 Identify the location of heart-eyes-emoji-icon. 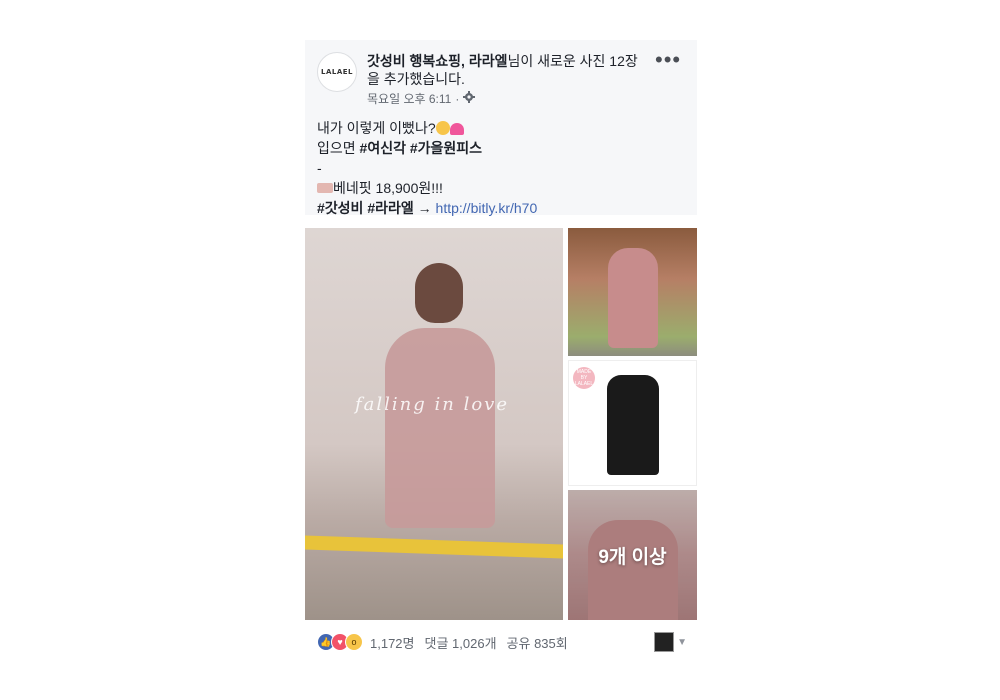
(442, 128).